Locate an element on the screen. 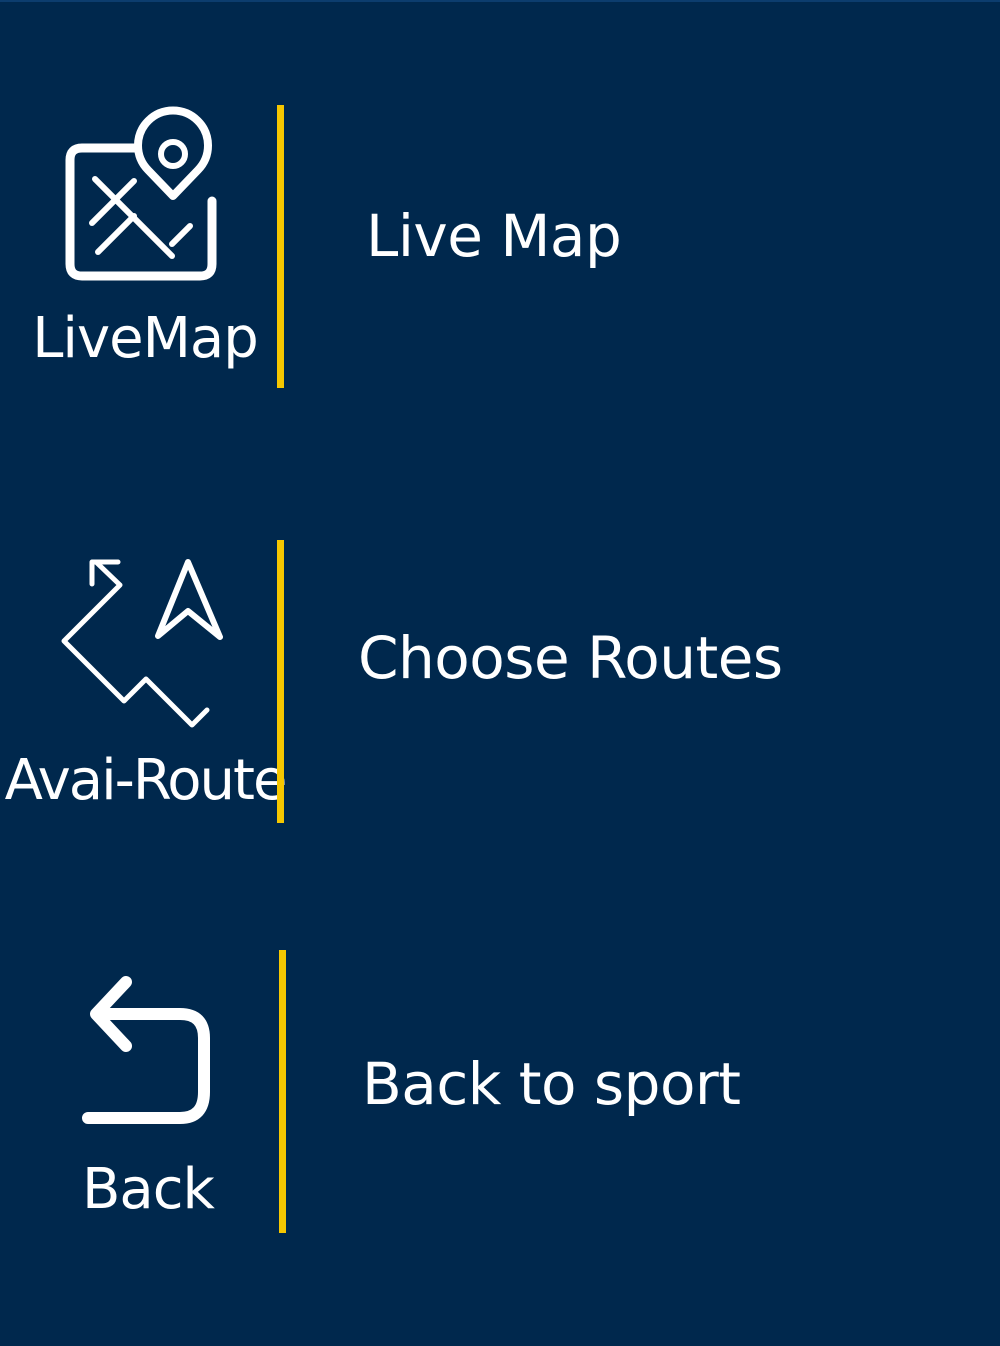 The image size is (1000, 1346). icon-caption-livemap: LiveMap is located at coordinates (145, 338).